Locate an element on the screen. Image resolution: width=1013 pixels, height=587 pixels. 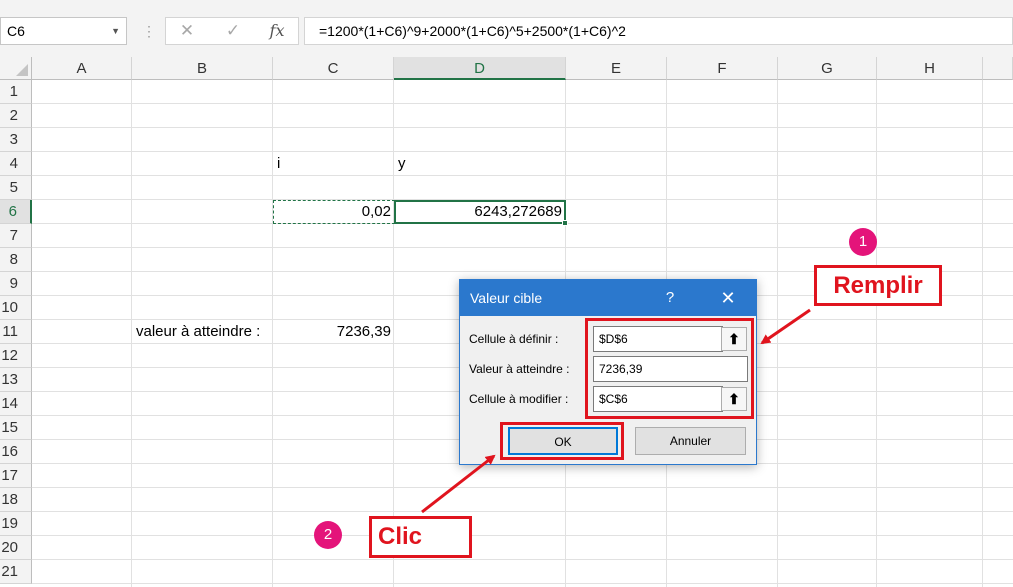
set-cell-label: Cellule à définir : is located at coordinates (514, 339).